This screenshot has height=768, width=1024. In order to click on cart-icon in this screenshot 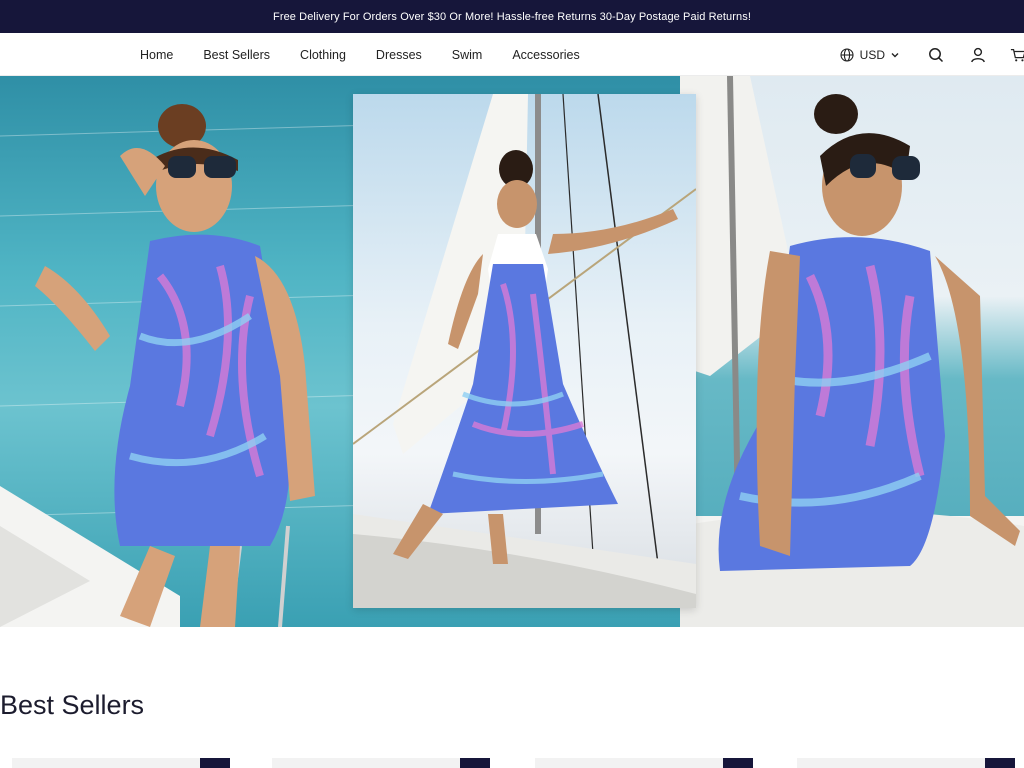, I will do `click(1017, 55)`.